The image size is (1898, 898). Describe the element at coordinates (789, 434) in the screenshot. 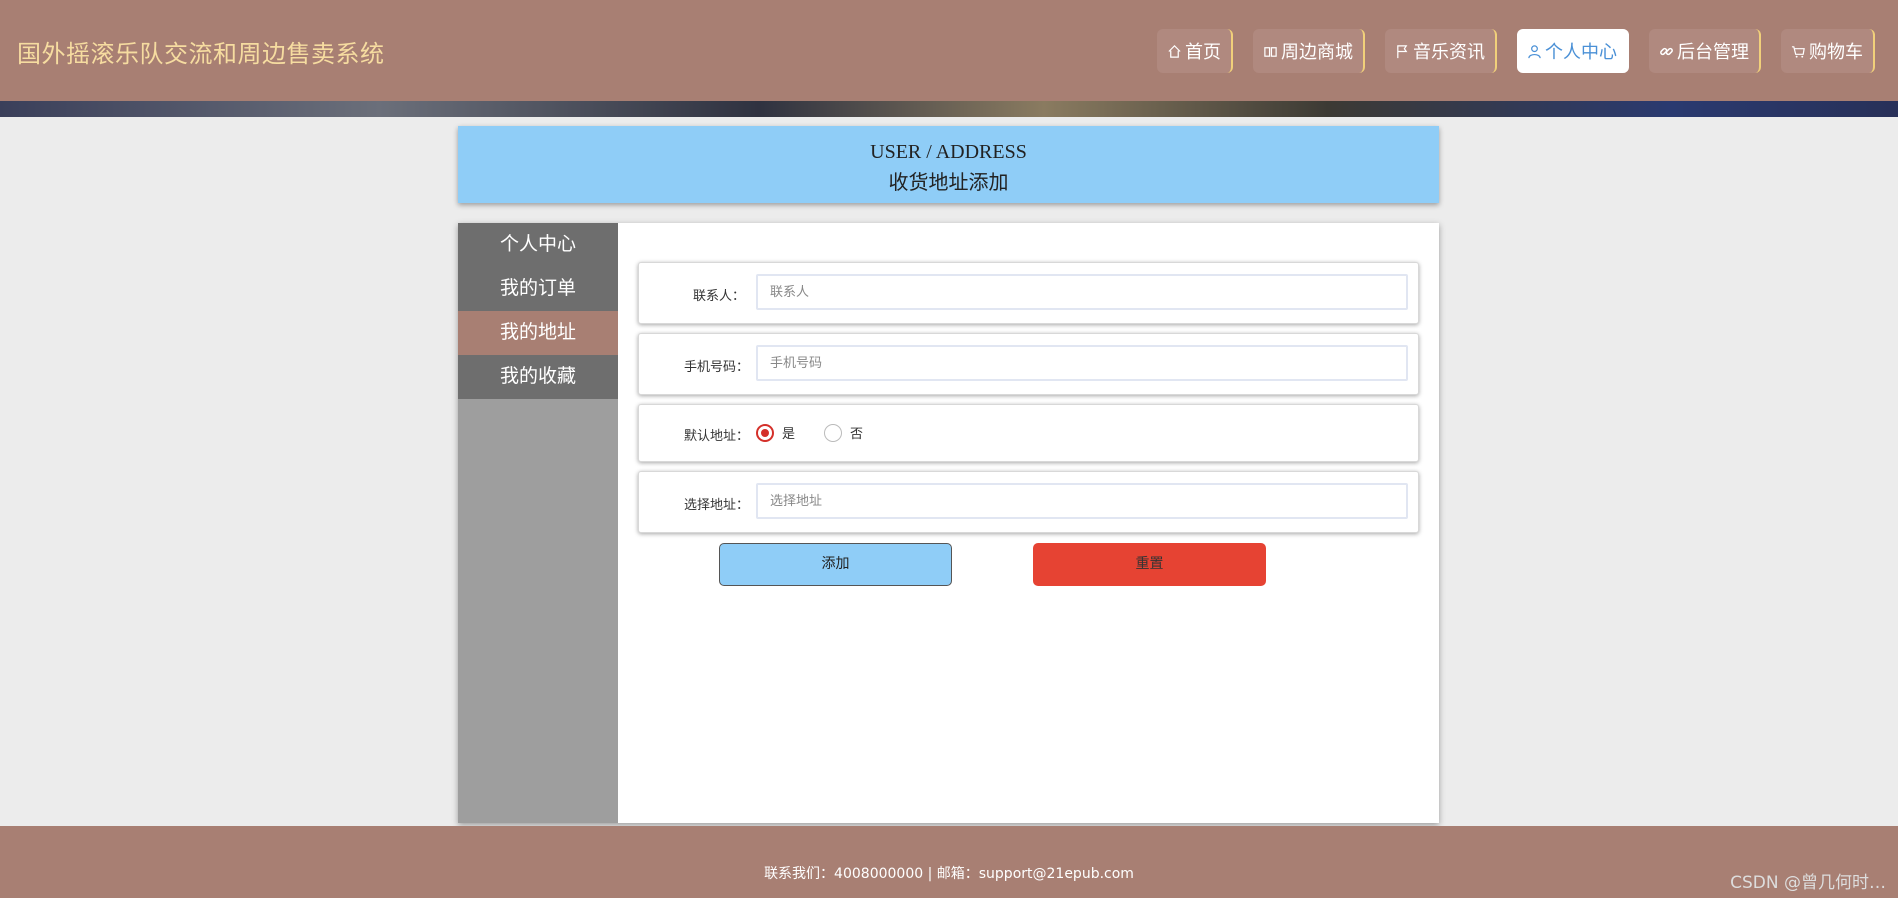

I see `default-yes-label: 是` at that location.